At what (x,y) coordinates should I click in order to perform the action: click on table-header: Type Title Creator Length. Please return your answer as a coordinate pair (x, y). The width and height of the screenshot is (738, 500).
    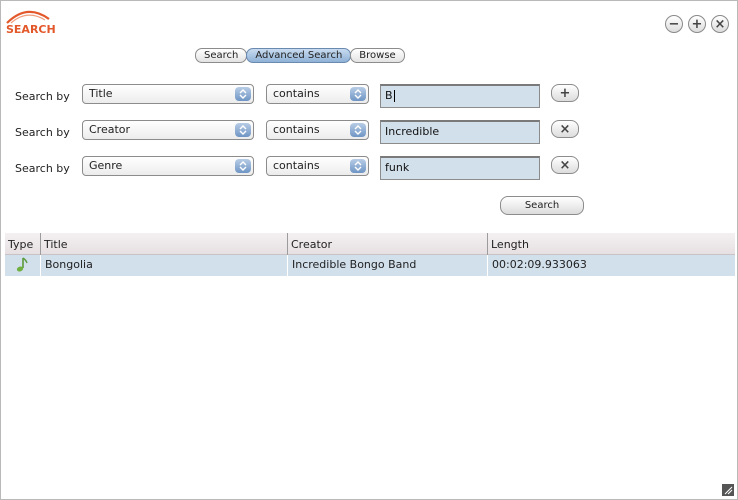
    Looking at the image, I should click on (370, 244).